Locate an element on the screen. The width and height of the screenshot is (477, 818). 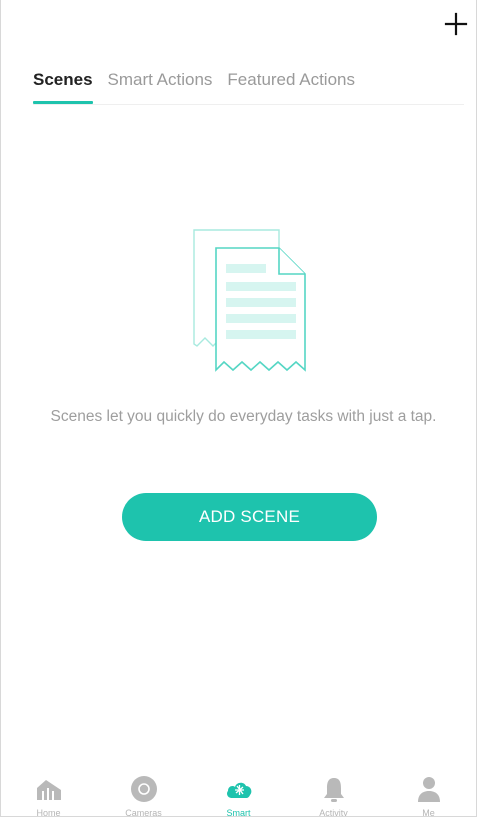
tab-strip: Scenes Smart Actions Featured Actions is located at coordinates (248, 84).